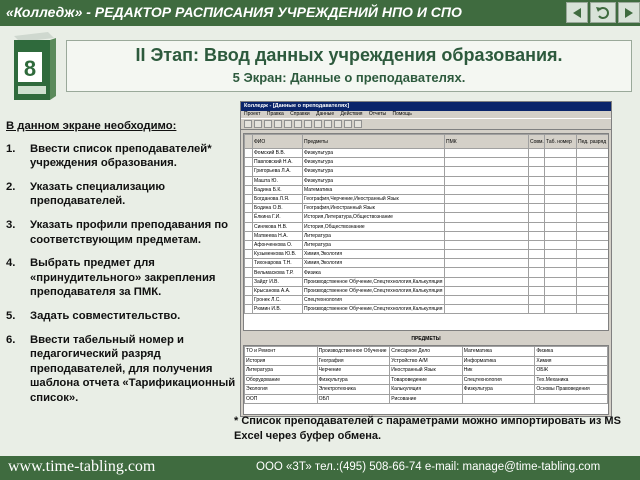 This screenshot has width=640, height=480. I want to click on table-cell: Физика, so click(373, 272).